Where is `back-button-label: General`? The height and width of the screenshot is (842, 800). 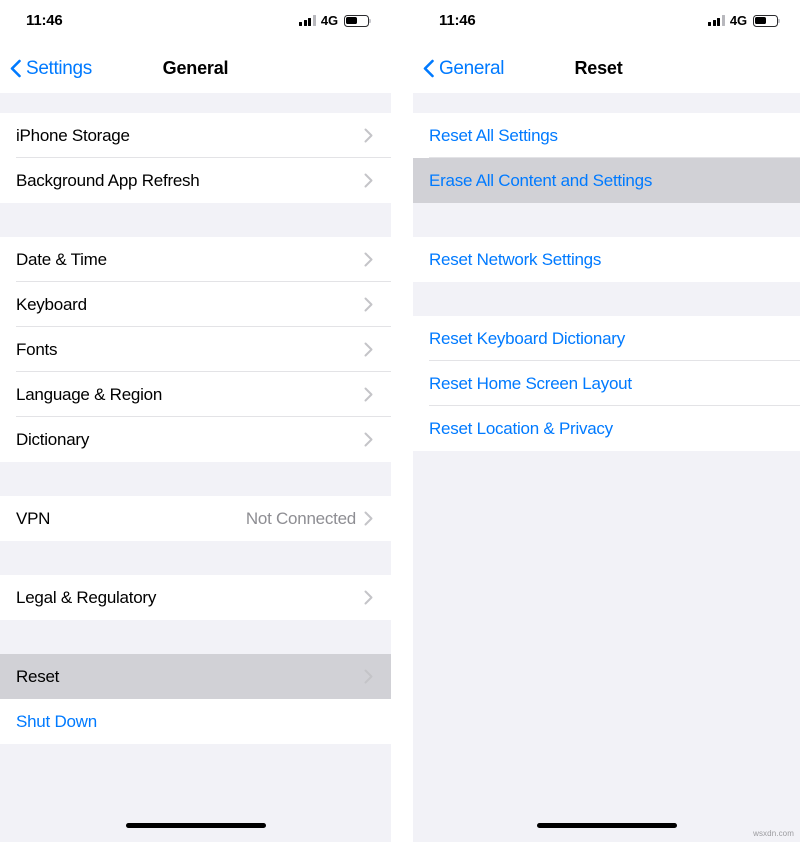
back-button-label: General is located at coordinates (472, 68).